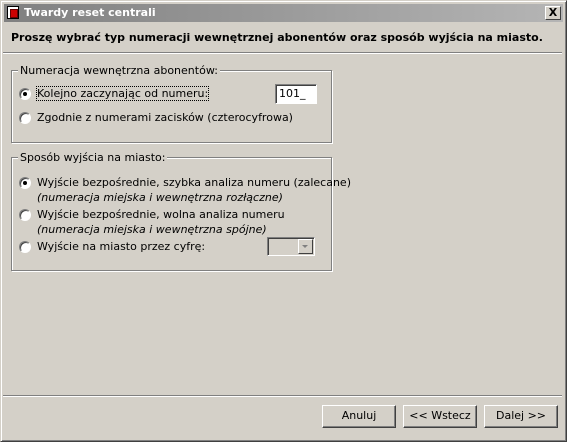 This screenshot has height=442, width=567. What do you see at coordinates (282, 396) in the screenshot?
I see `footer-divider` at bounding box center [282, 396].